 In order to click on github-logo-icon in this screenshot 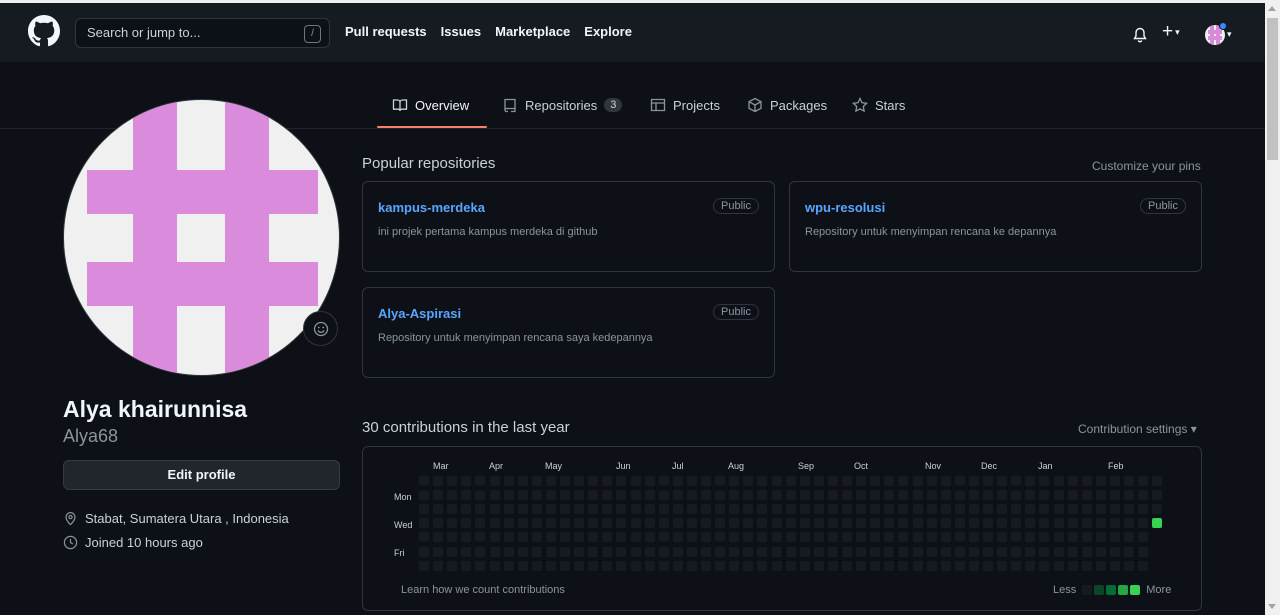, I will do `click(44, 31)`.